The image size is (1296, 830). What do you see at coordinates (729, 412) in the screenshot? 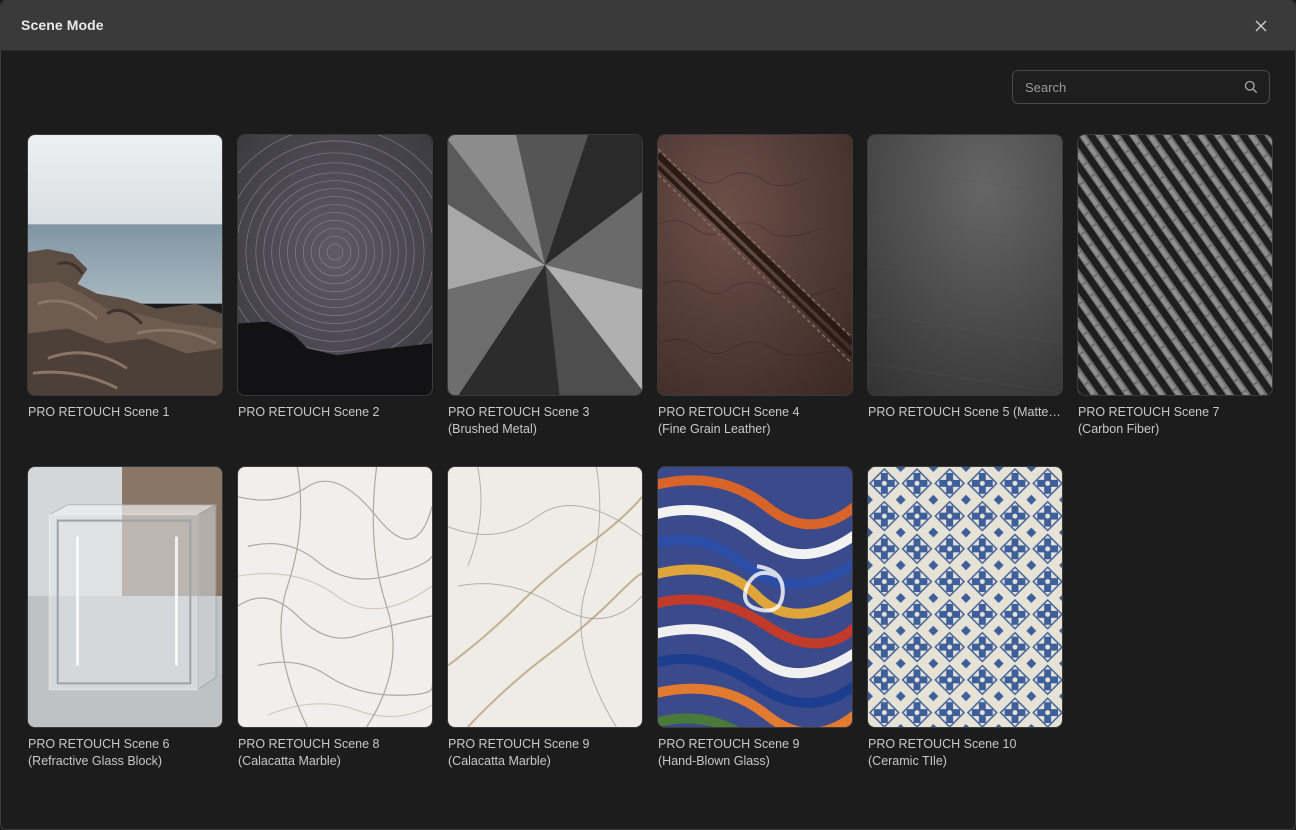
I see `scene-title: PRO RETOUCH Scene 4` at bounding box center [729, 412].